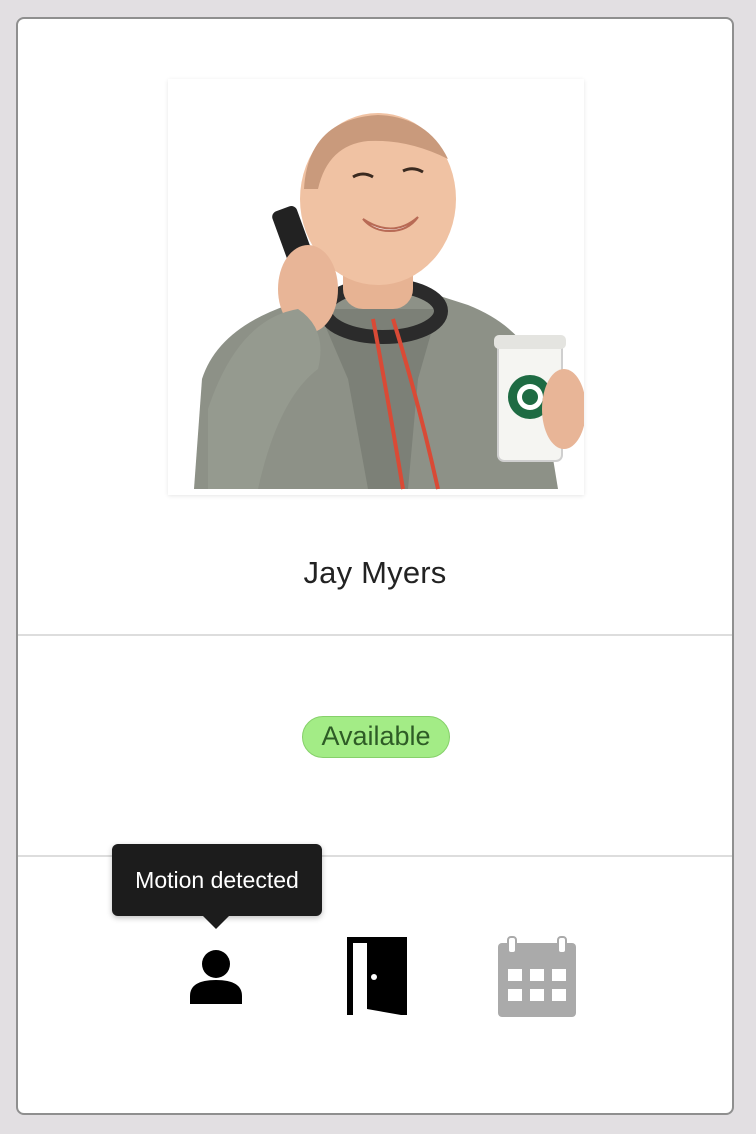 Image resolution: width=756 pixels, height=1134 pixels. I want to click on calendar-icon-graphic, so click(537, 976).